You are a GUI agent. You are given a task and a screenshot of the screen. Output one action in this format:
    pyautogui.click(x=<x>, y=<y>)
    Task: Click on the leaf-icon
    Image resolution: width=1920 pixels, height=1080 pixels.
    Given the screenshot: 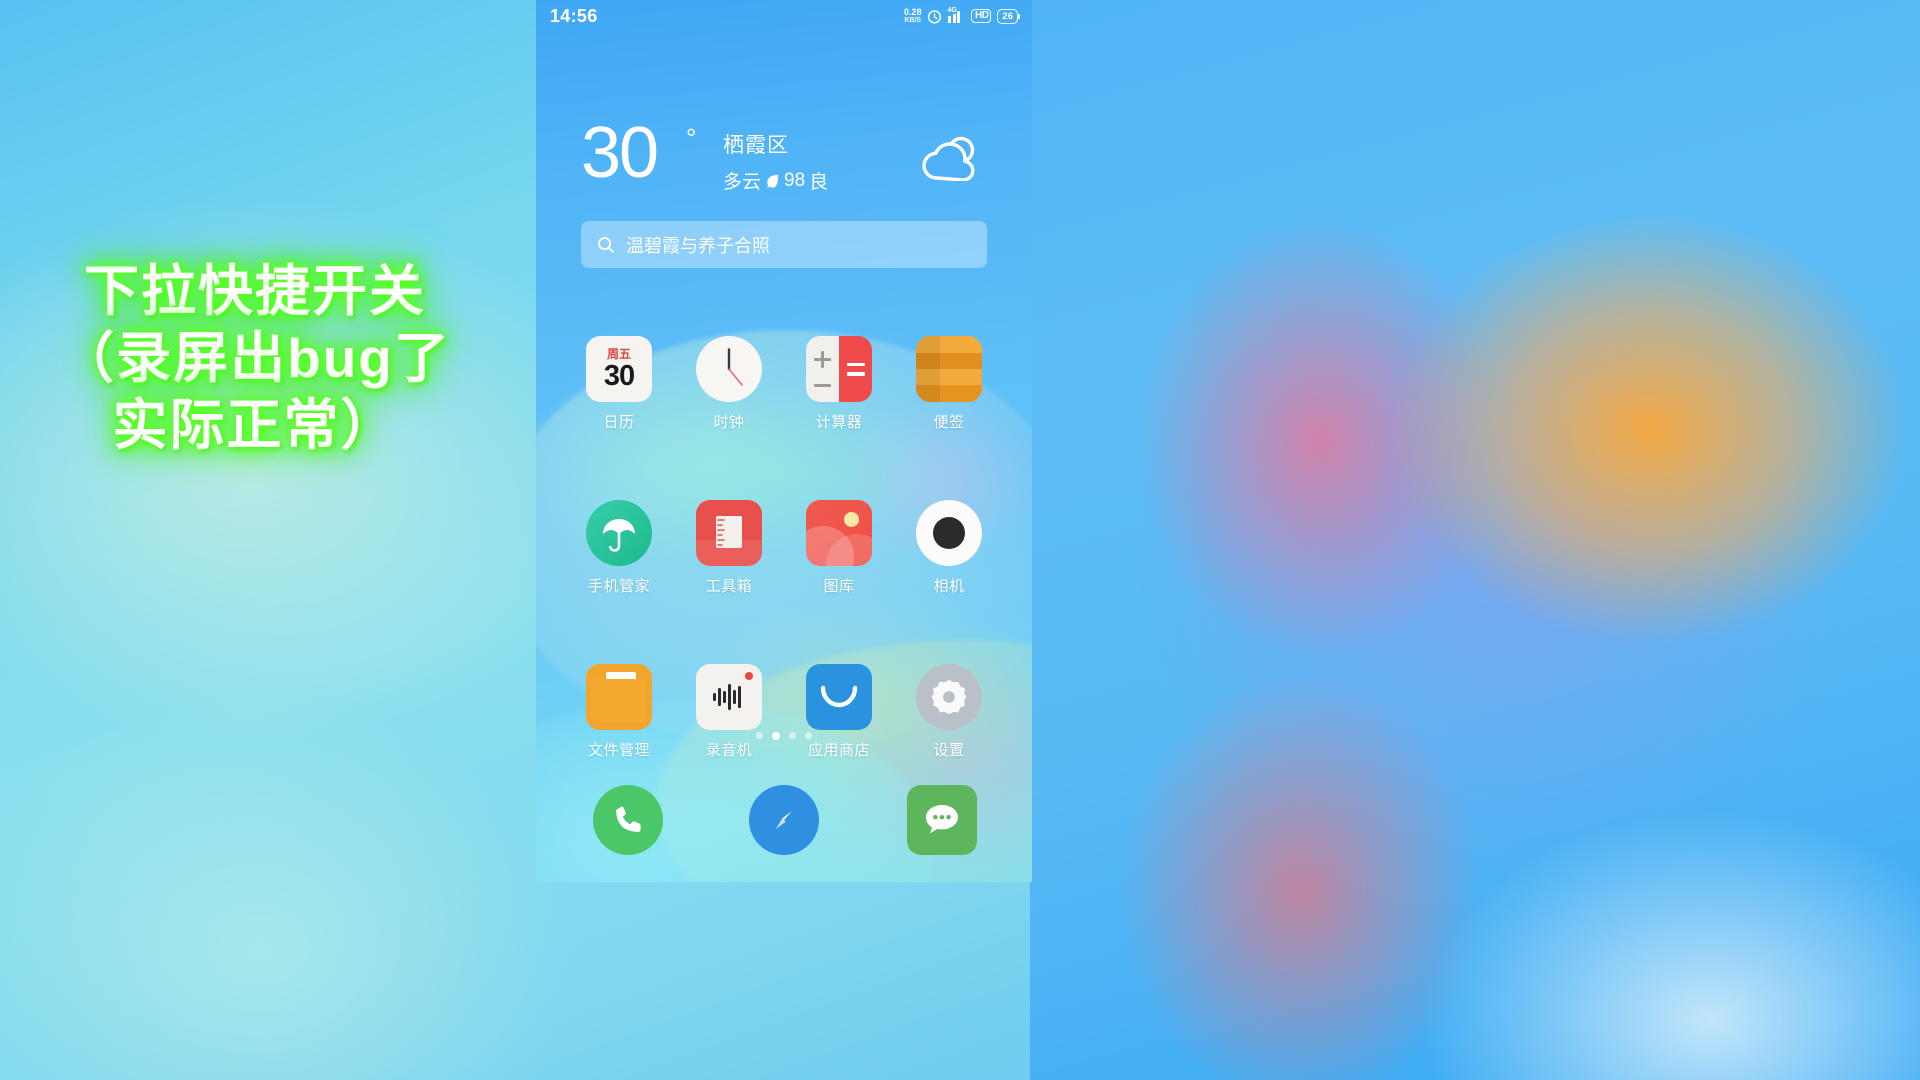 What is the action you would take?
    pyautogui.click(x=772, y=180)
    